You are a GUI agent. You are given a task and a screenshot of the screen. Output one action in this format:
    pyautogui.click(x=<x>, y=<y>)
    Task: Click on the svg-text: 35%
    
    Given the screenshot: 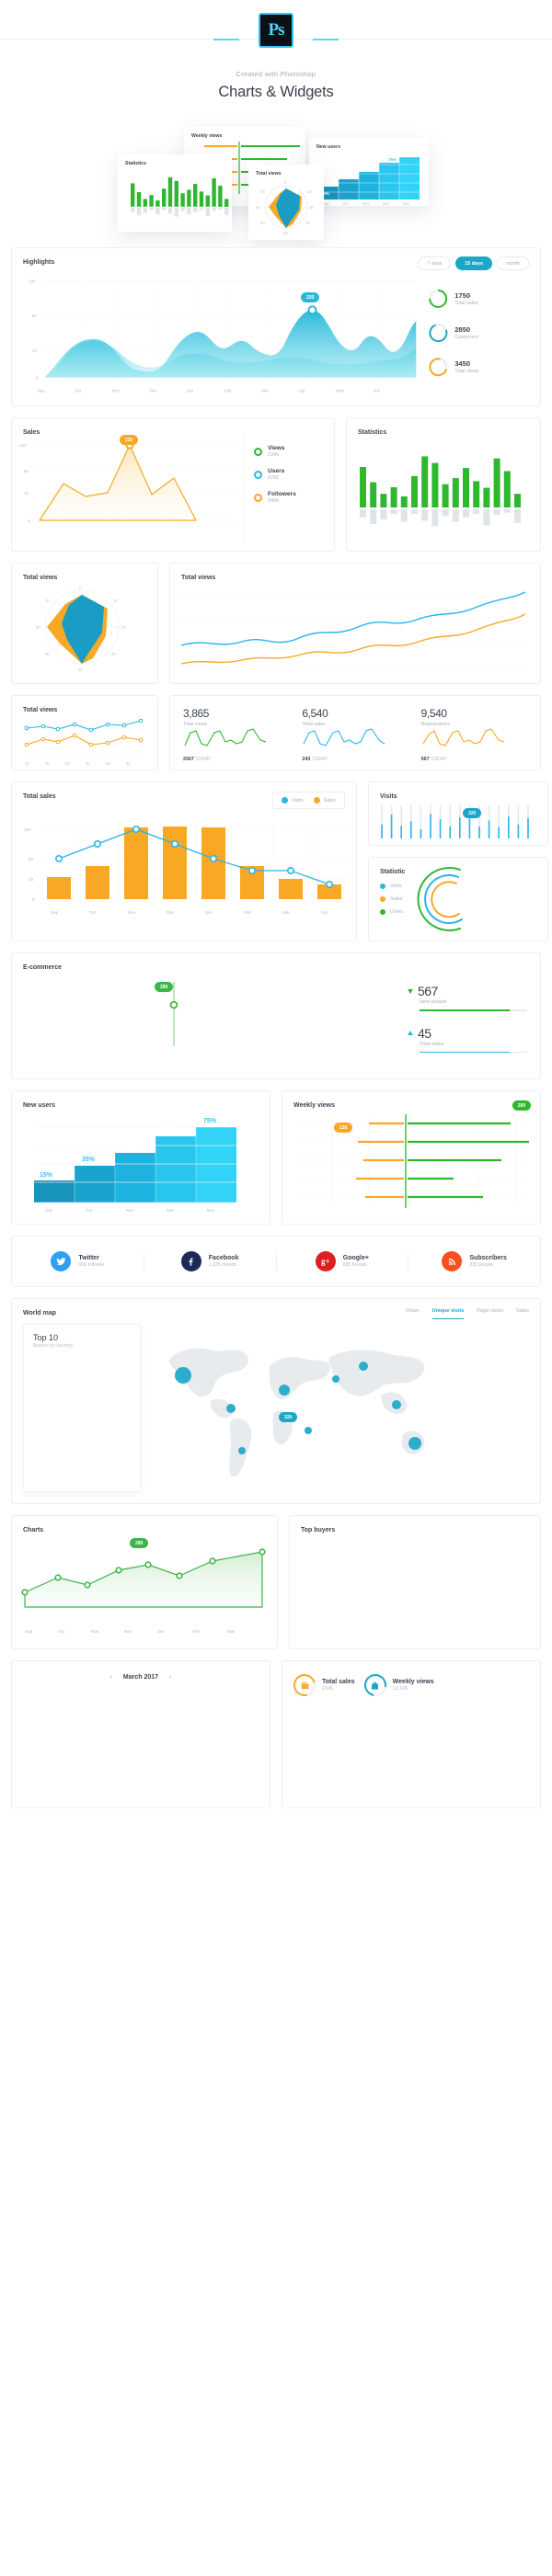 What is the action you would take?
    pyautogui.click(x=89, y=1160)
    